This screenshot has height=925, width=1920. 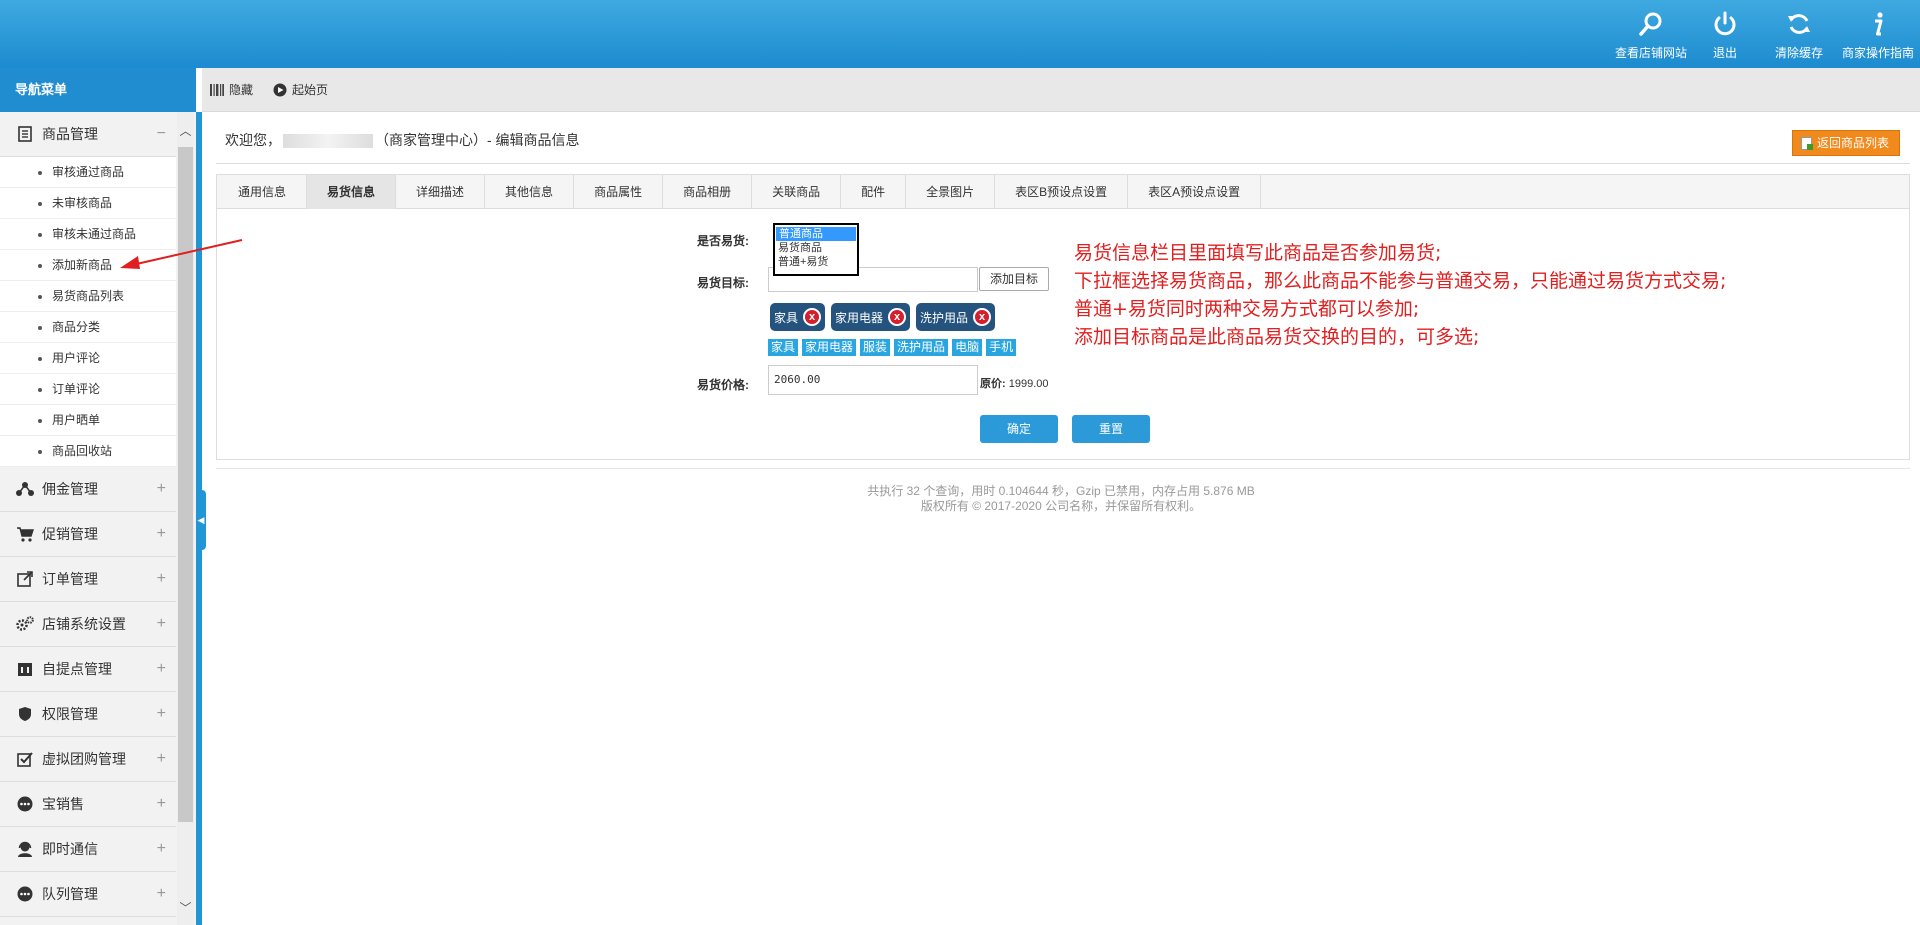 I want to click on sidebar-item-order-comments: 订单评论, so click(x=88, y=389).